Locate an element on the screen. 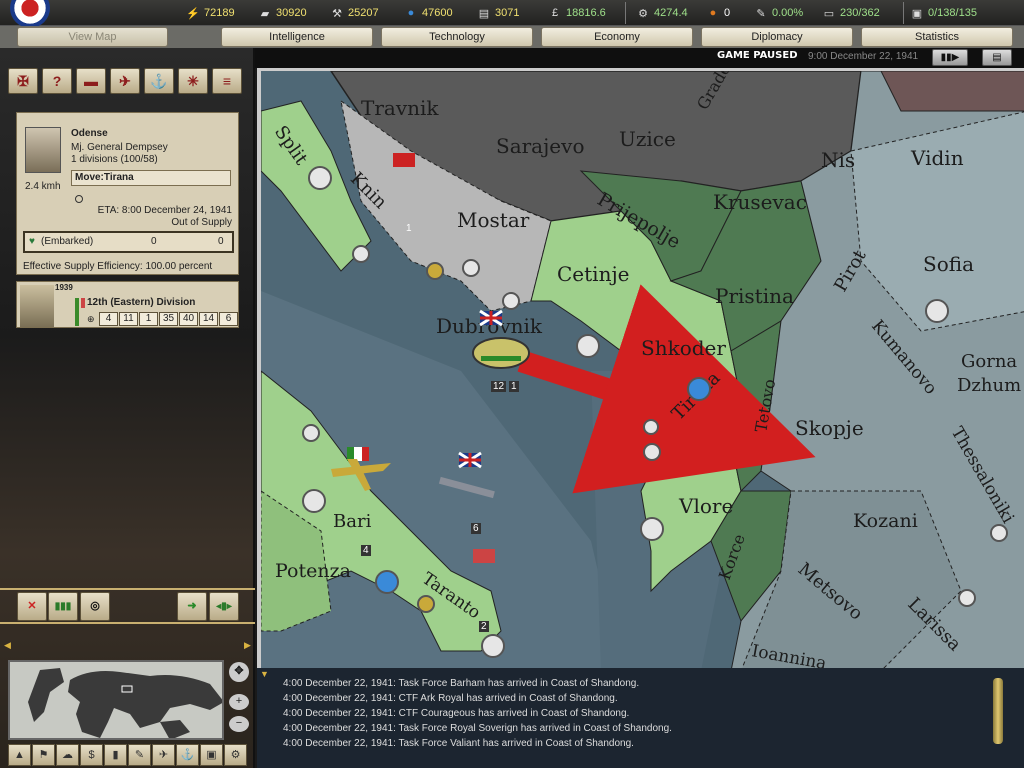  disband-button: ✕ is located at coordinates (32, 606).